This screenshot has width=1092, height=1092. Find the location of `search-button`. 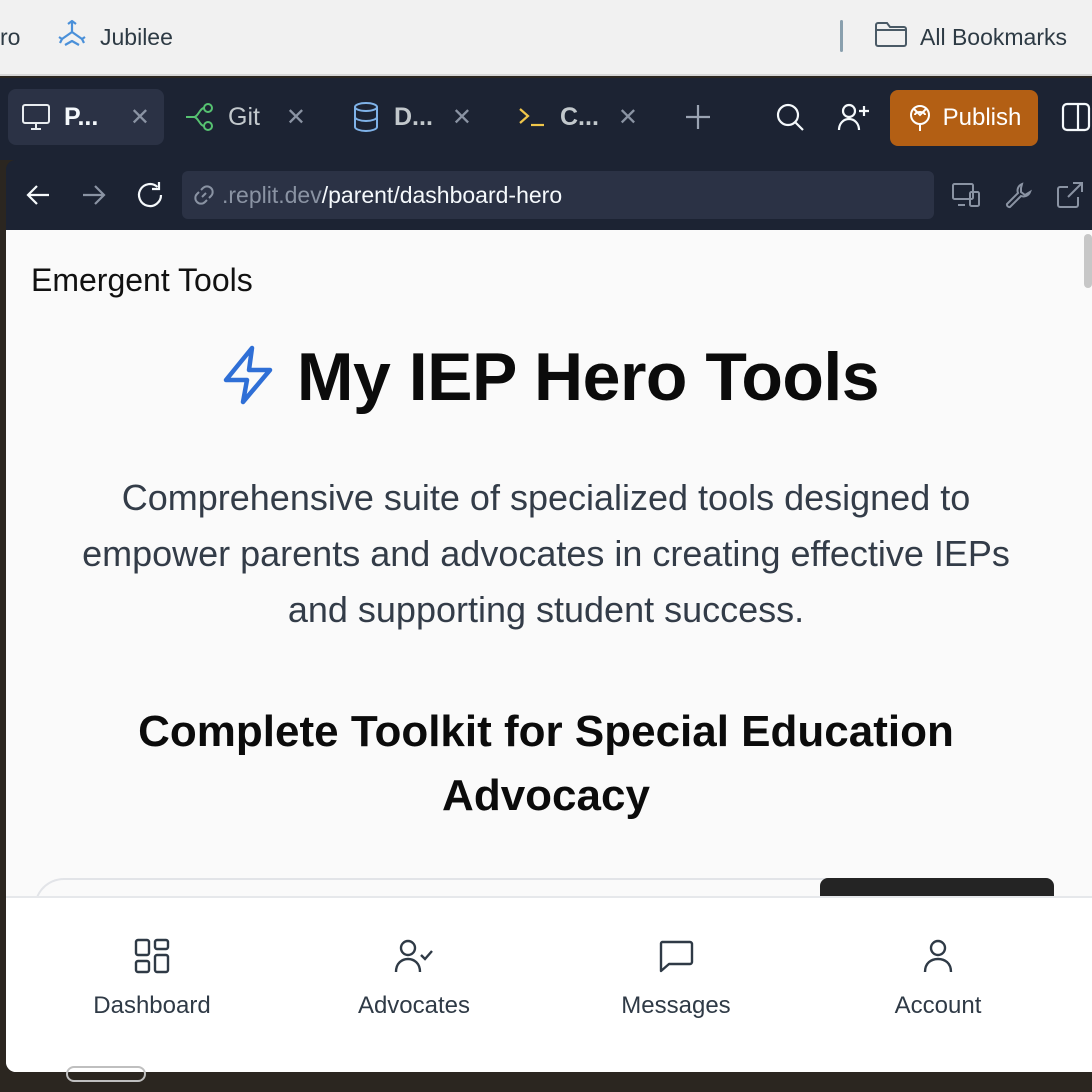

search-button is located at coordinates (790, 117).